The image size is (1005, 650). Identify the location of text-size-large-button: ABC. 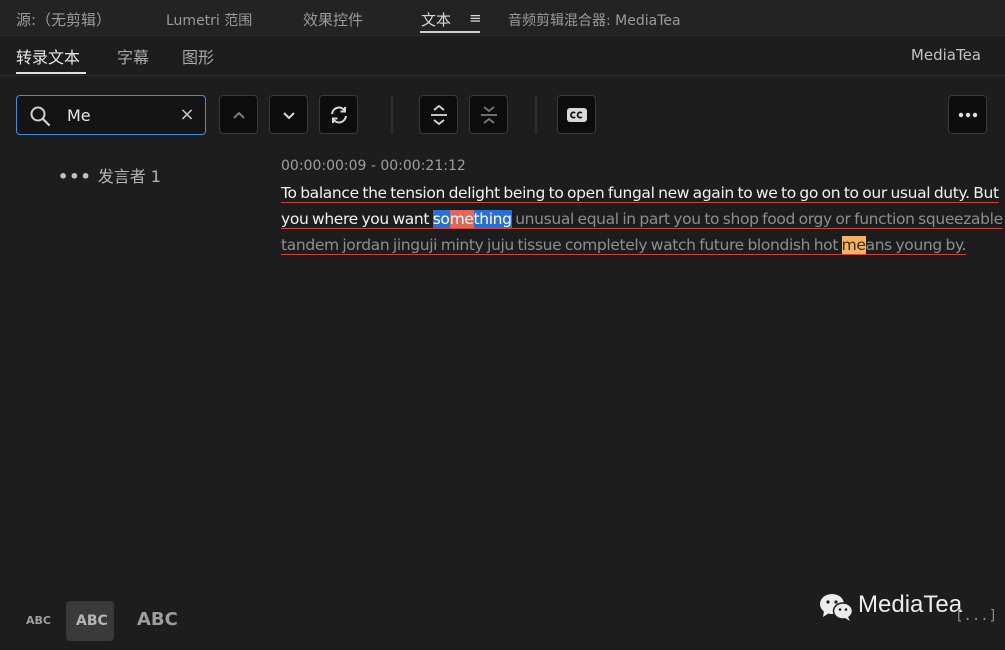
(157, 619).